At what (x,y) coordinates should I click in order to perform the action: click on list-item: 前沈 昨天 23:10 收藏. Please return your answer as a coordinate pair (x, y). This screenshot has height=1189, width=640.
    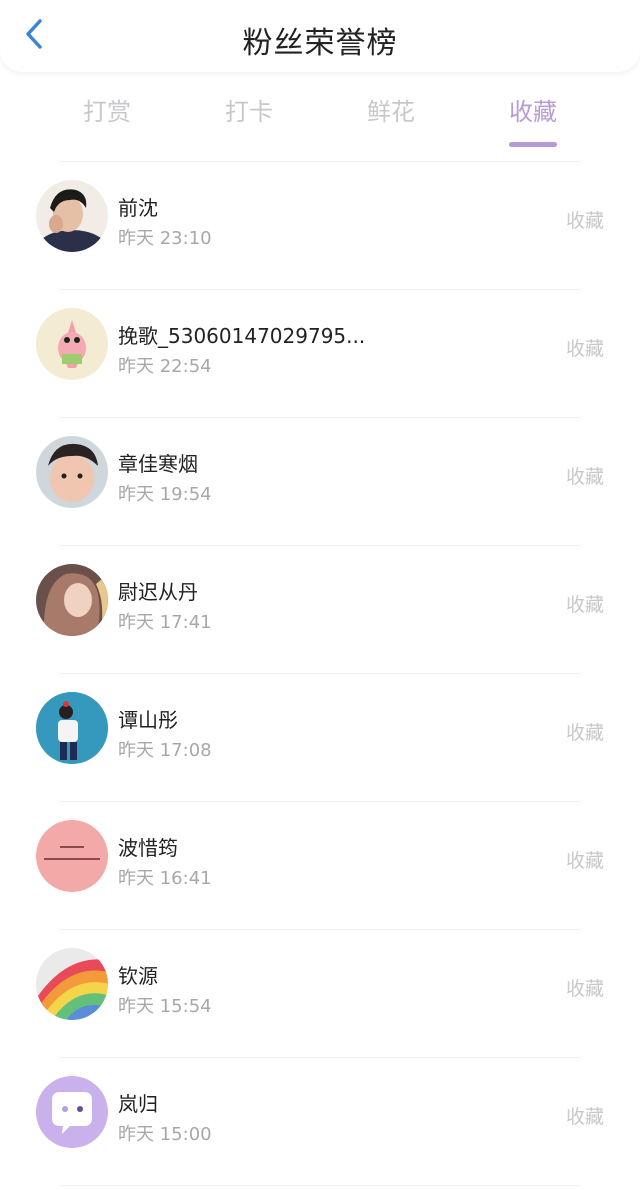
    Looking at the image, I should click on (320, 226).